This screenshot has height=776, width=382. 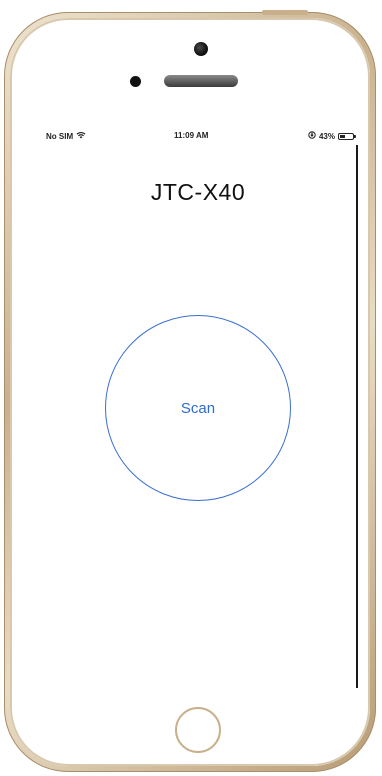 I want to click on battery-tip, so click(x=355, y=136).